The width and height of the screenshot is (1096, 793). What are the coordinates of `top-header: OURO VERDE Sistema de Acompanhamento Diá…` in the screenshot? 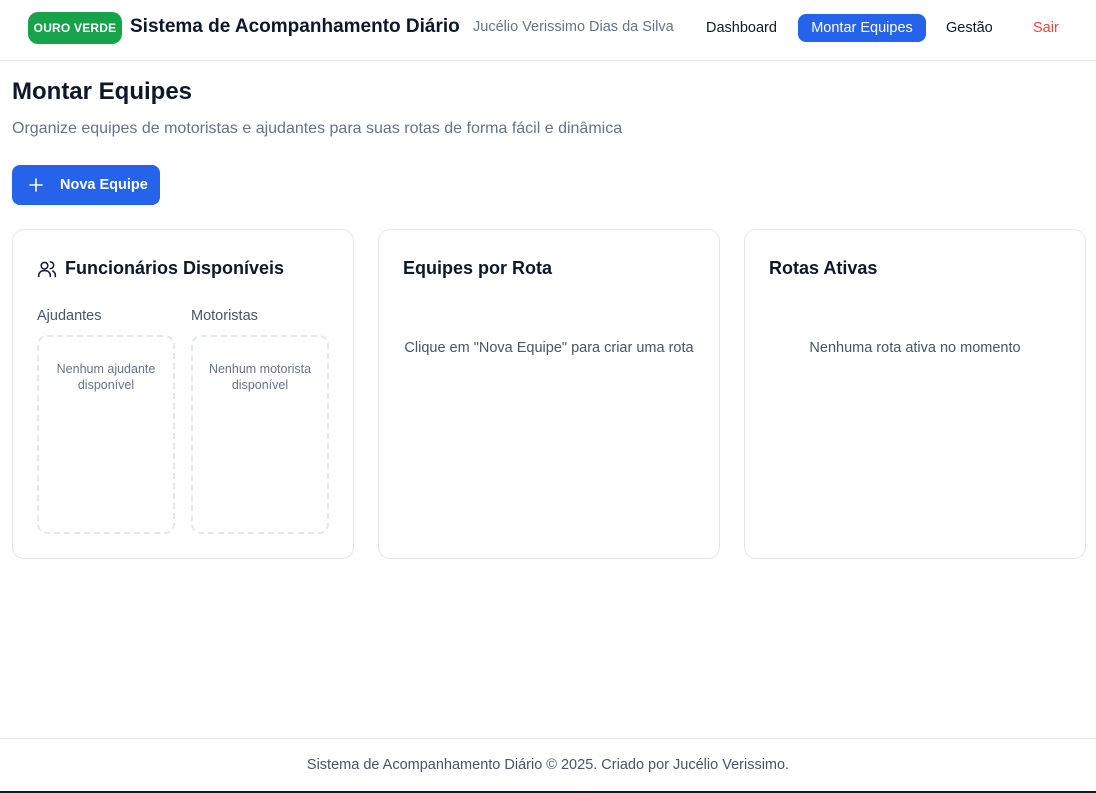 It's located at (548, 30).